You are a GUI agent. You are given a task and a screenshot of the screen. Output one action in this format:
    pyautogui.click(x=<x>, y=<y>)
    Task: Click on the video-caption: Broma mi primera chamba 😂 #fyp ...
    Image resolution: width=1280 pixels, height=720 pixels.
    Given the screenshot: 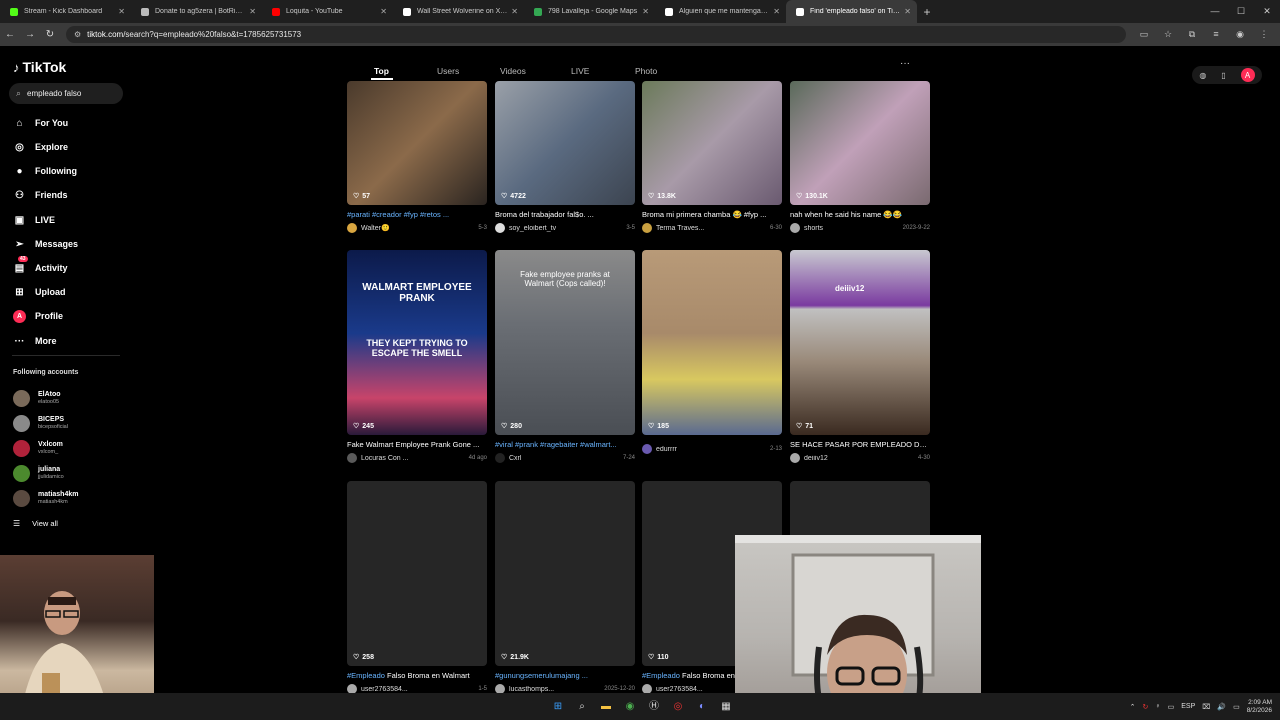 What is the action you would take?
    pyautogui.click(x=712, y=215)
    